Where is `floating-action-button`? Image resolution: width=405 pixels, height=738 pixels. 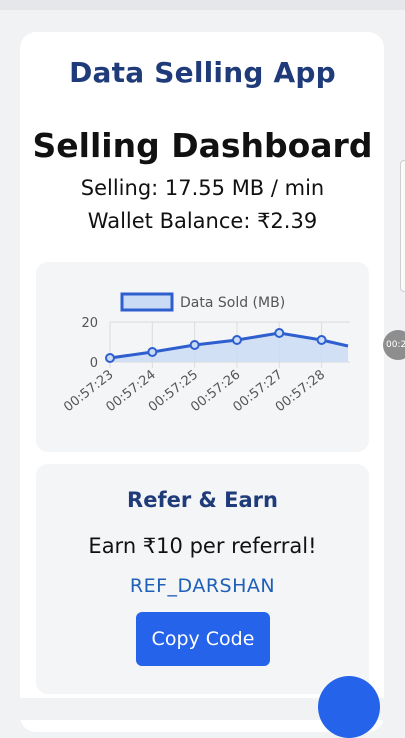
floating-action-button is located at coordinates (349, 707).